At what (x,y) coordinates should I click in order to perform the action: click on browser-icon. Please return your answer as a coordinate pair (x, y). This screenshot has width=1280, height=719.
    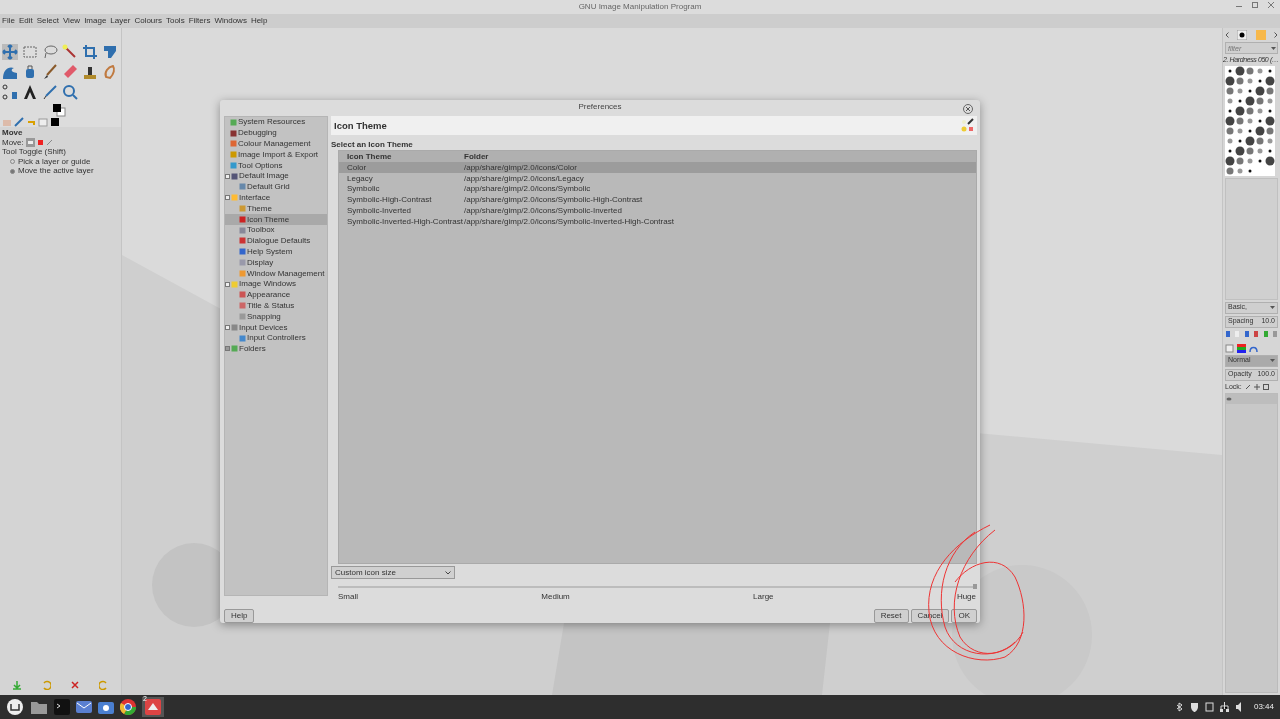
    Looking at the image, I should click on (128, 707).